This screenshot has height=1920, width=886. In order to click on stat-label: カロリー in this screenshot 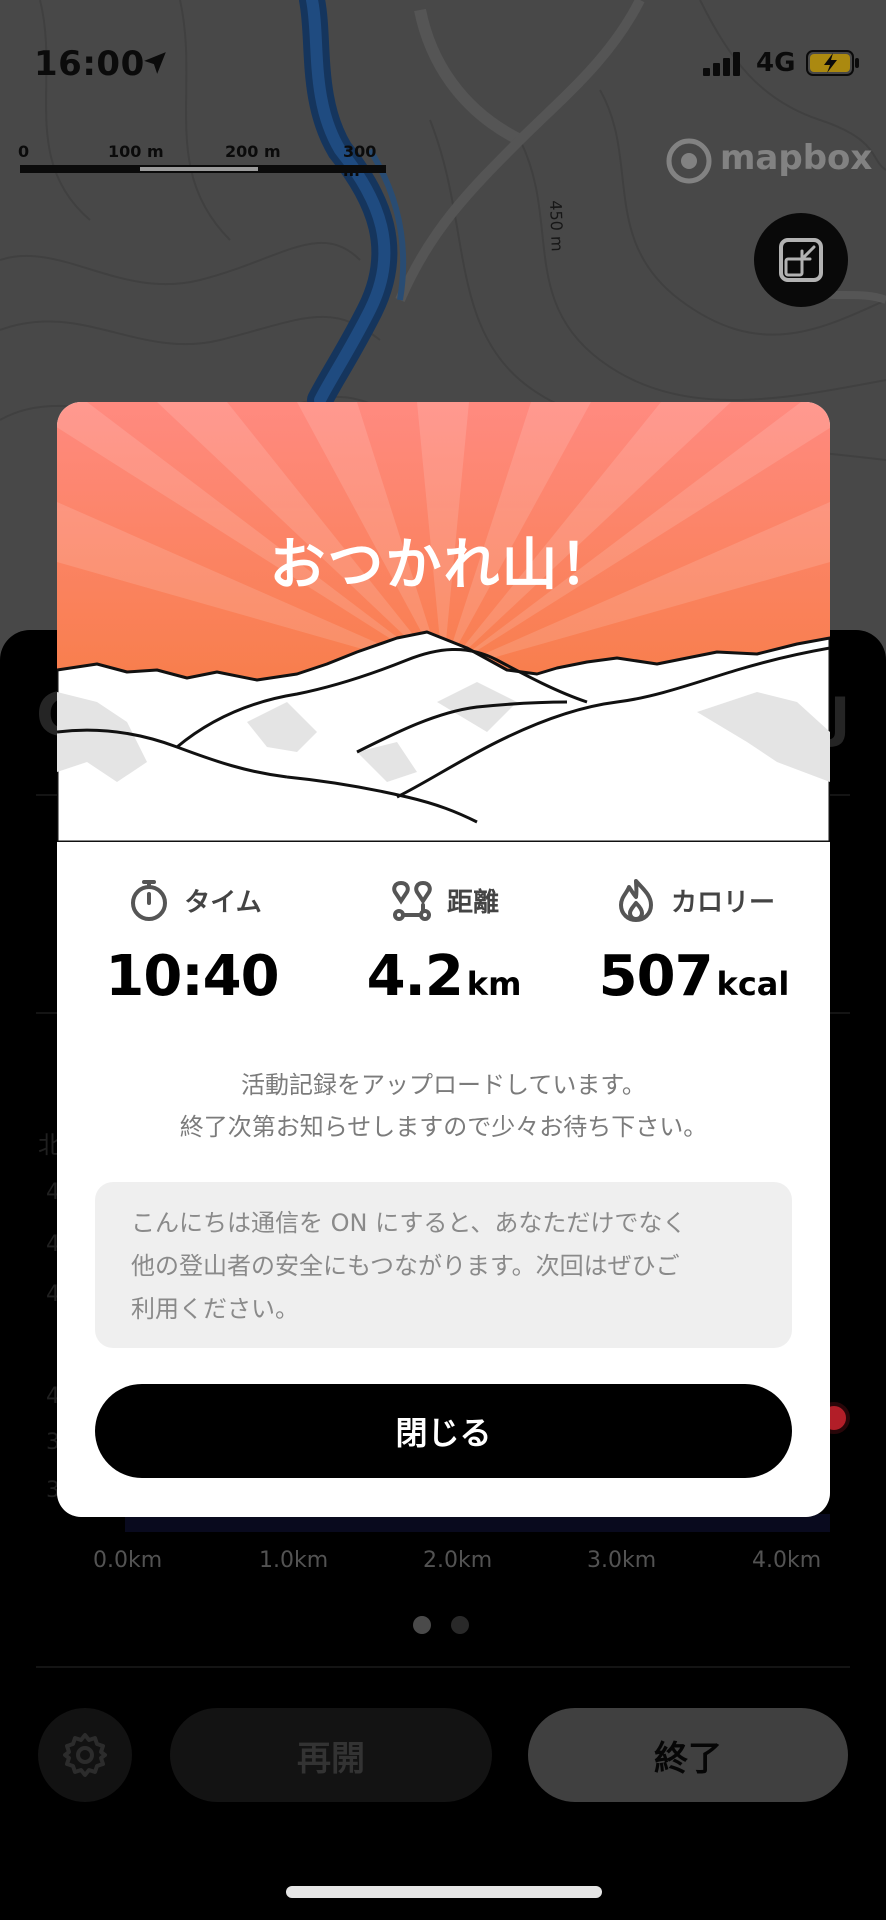, I will do `click(722, 902)`.